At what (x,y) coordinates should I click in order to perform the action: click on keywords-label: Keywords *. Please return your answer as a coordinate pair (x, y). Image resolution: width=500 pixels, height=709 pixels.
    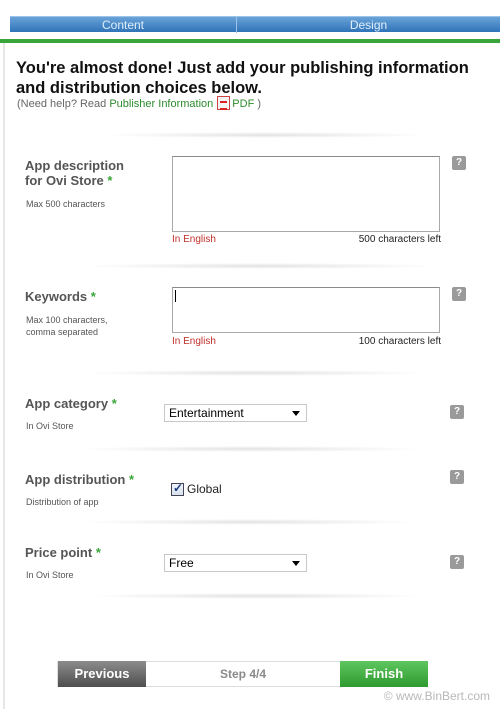
    Looking at the image, I should click on (60, 296).